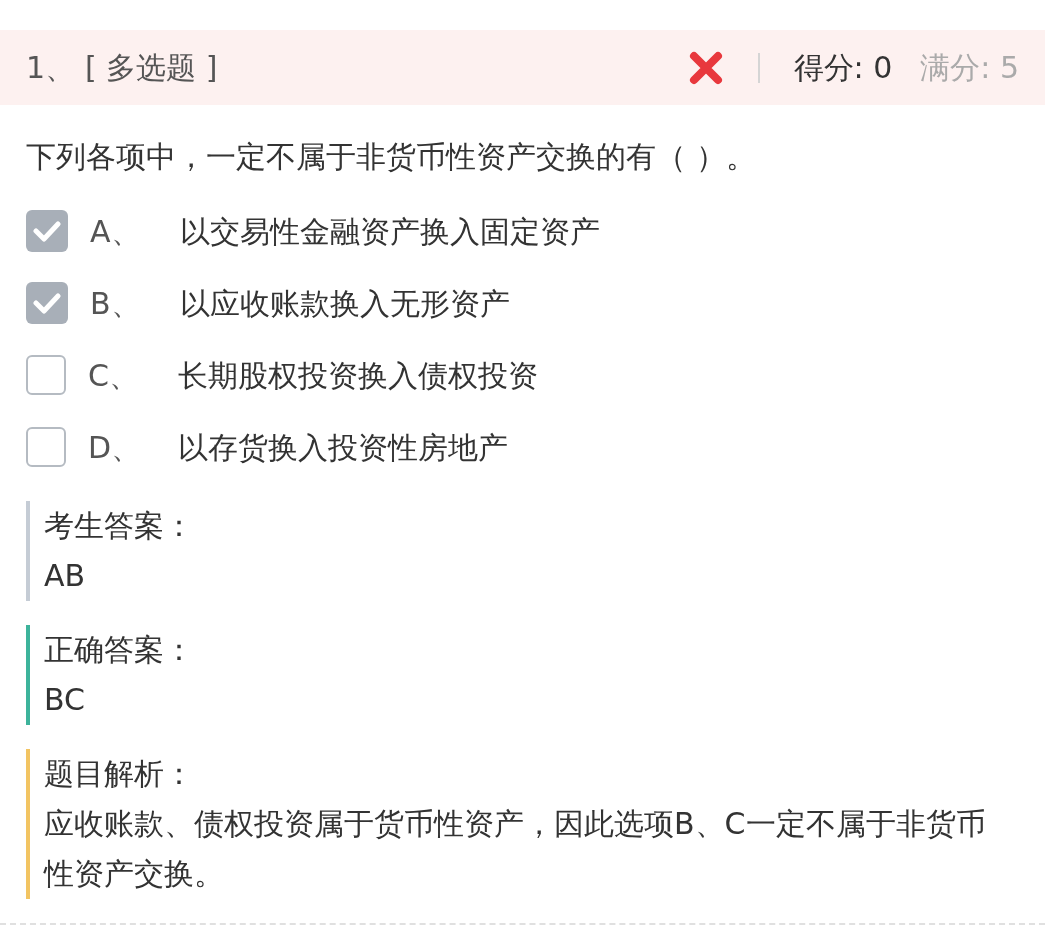 This screenshot has height=939, width=1045. I want to click on section-title: 正确答案：, so click(119, 650).